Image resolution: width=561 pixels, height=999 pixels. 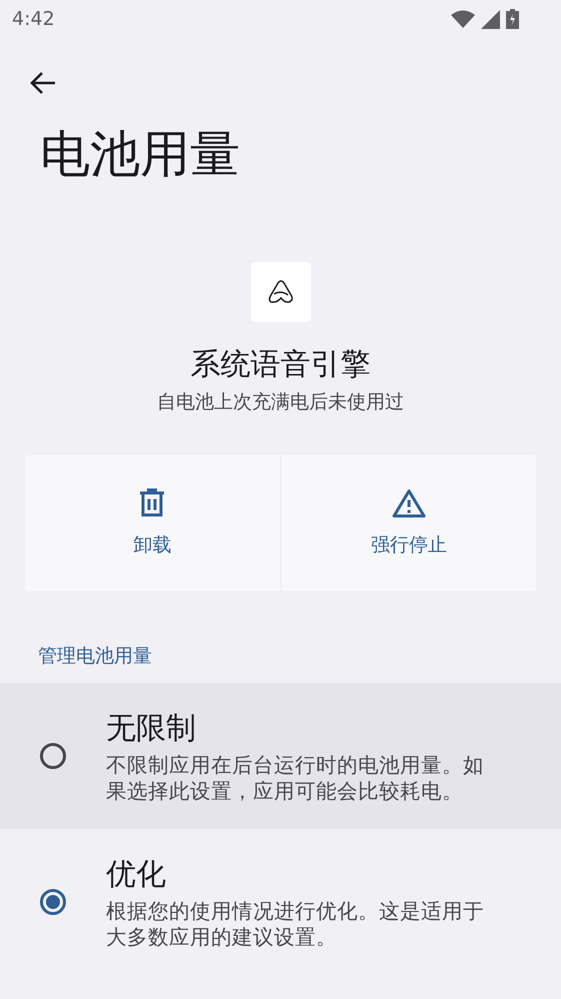 I want to click on force-stop-button: 强行停止, so click(x=409, y=523).